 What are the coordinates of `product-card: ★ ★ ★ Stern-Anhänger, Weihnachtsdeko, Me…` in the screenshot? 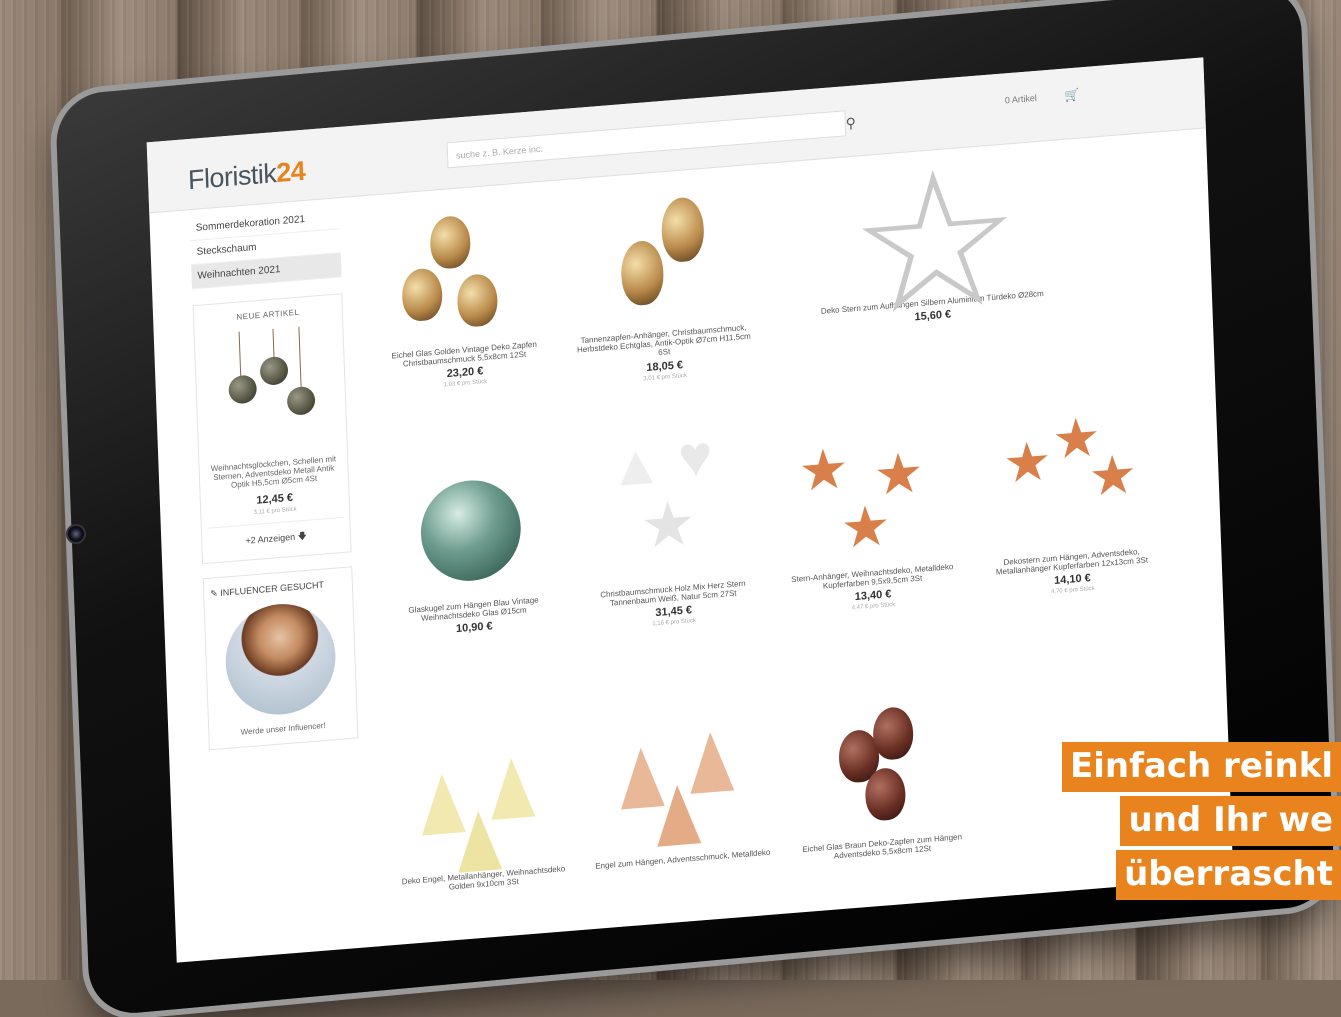 It's located at (870, 514).